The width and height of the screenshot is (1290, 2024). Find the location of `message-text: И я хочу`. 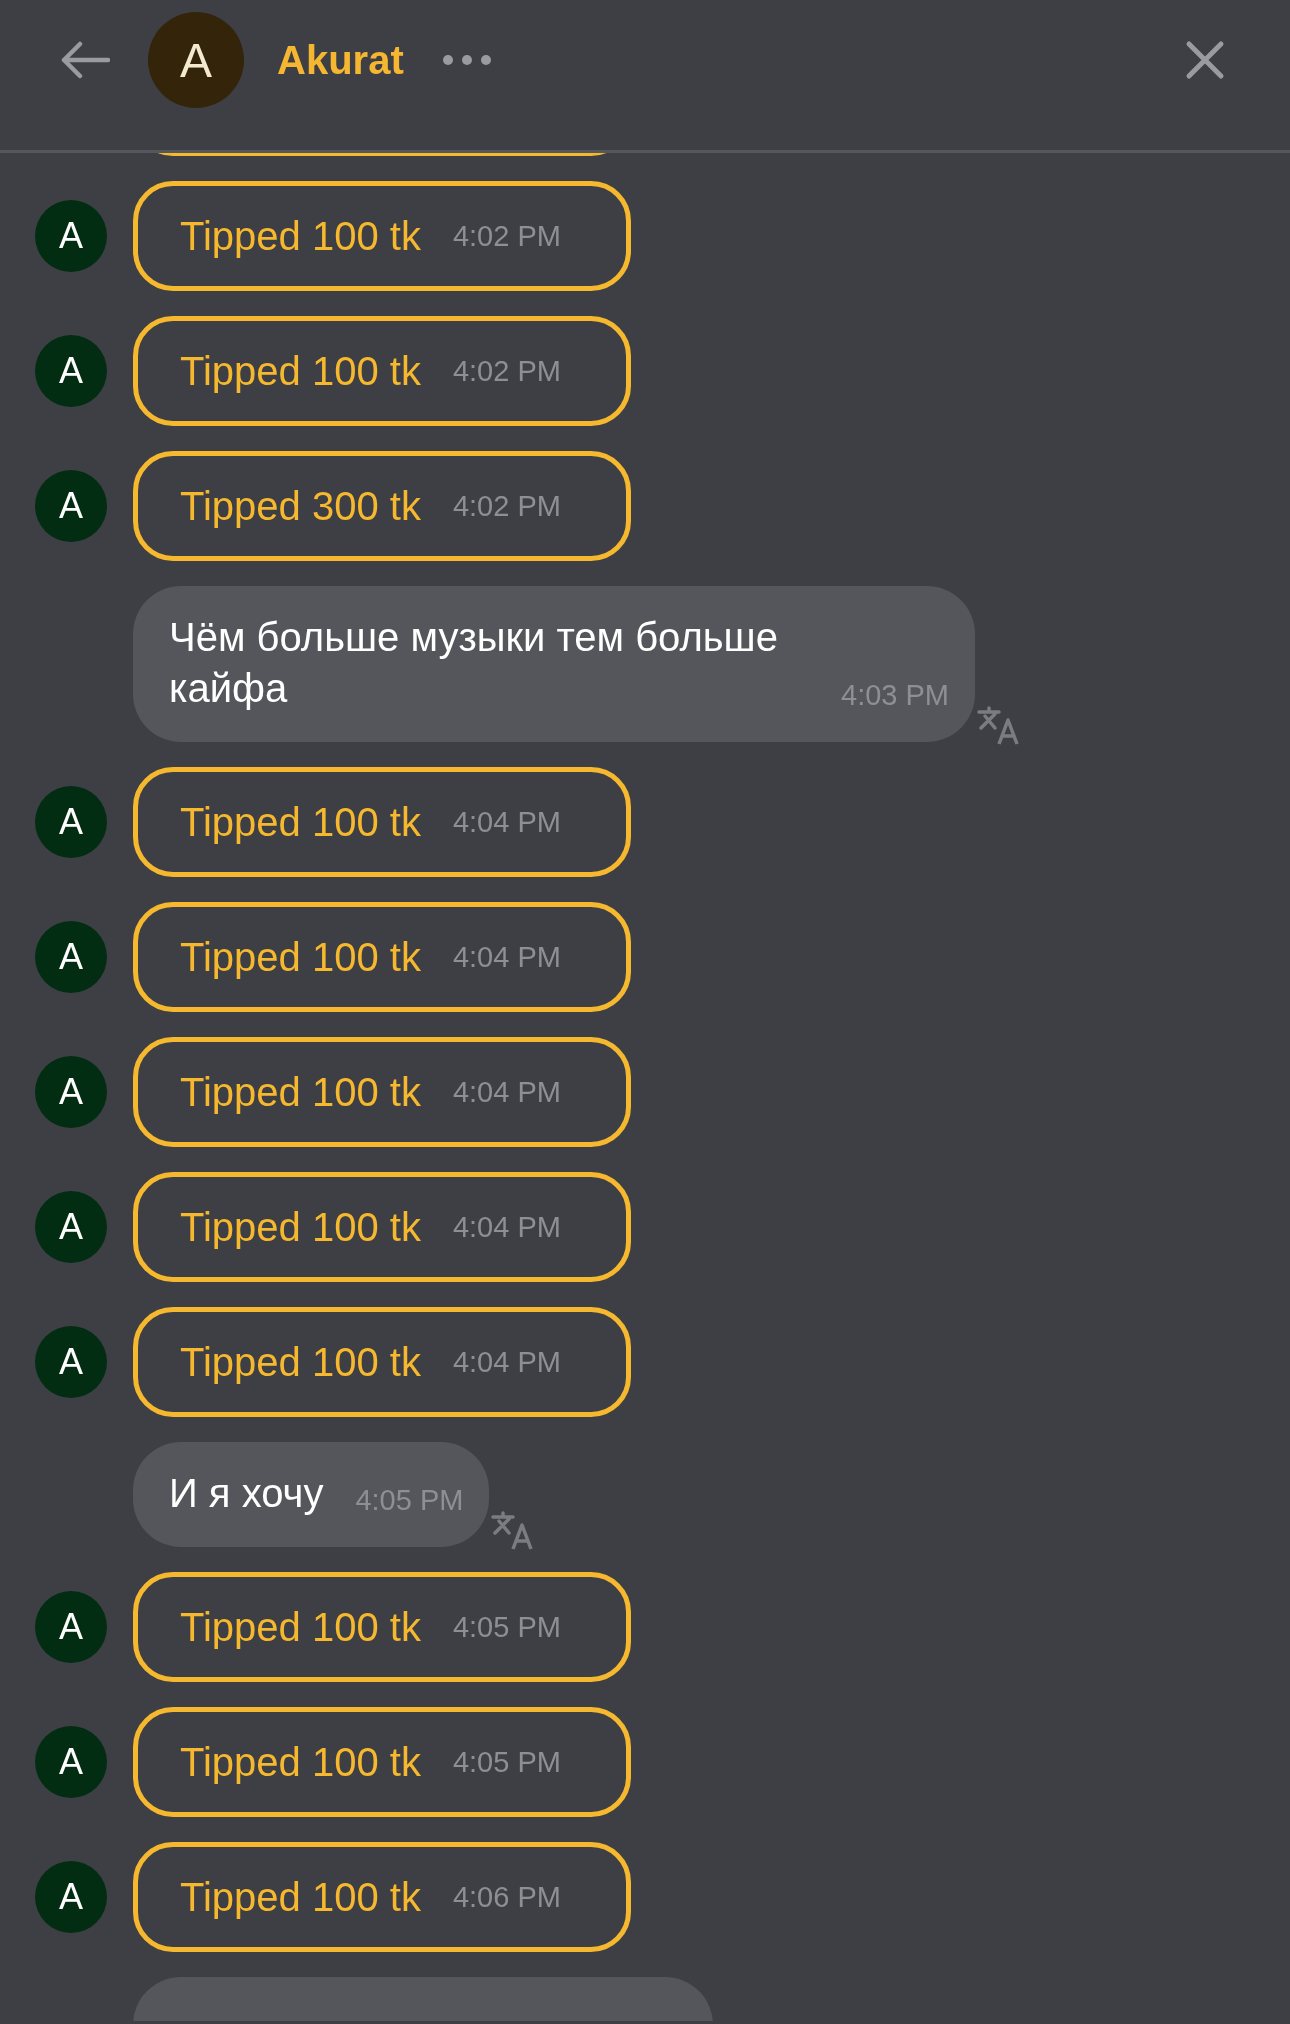

message-text: И я хочу is located at coordinates (246, 1493).